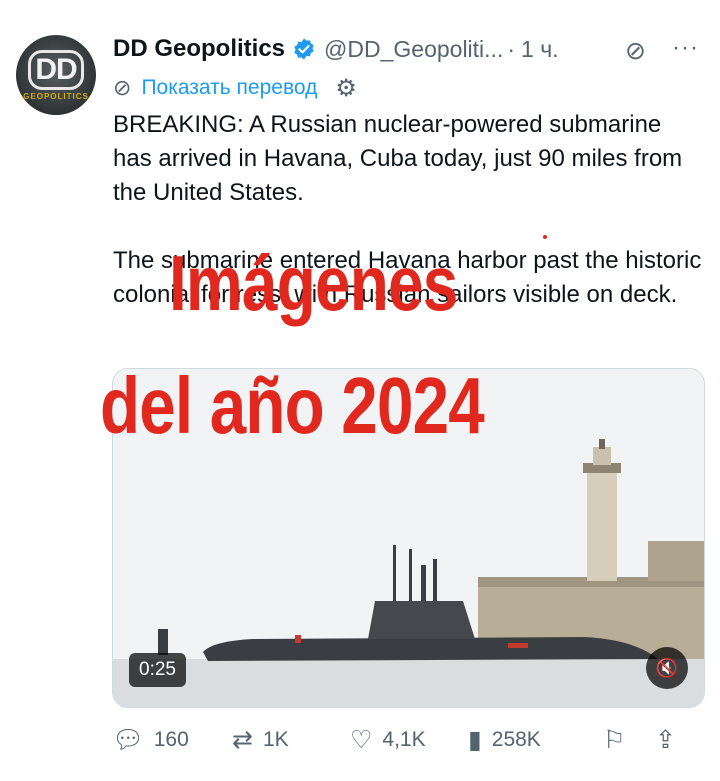 The height and width of the screenshot is (781, 720). Describe the element at coordinates (667, 668) in the screenshot. I see `mute-icon: 🔇` at that location.